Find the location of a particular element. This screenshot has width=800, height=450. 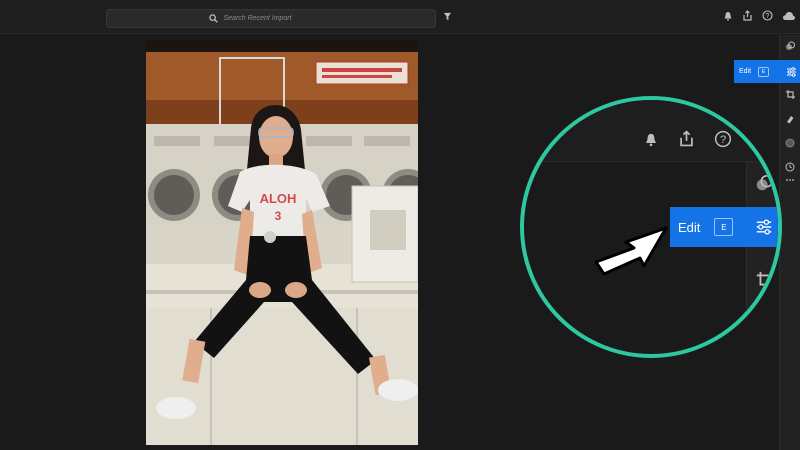

svg-text: ALOH is located at coordinates (278, 198).